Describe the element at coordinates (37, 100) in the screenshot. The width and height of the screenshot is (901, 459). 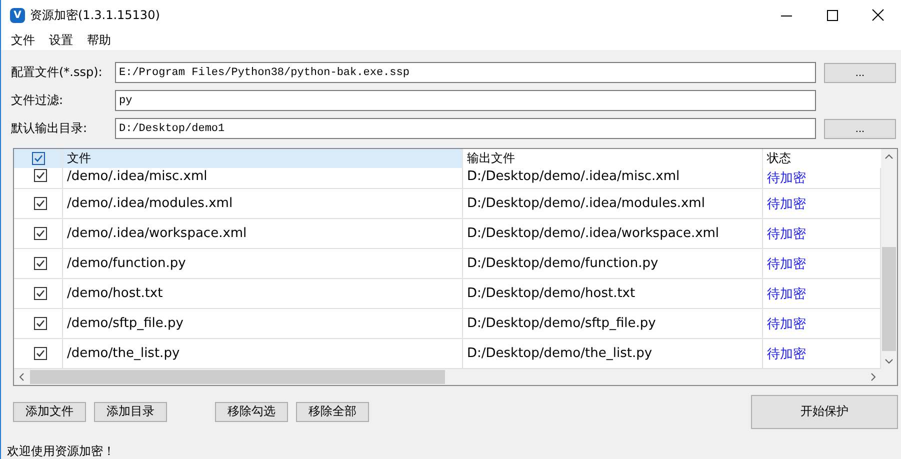
I see `field-label: 文件过滤:` at that location.